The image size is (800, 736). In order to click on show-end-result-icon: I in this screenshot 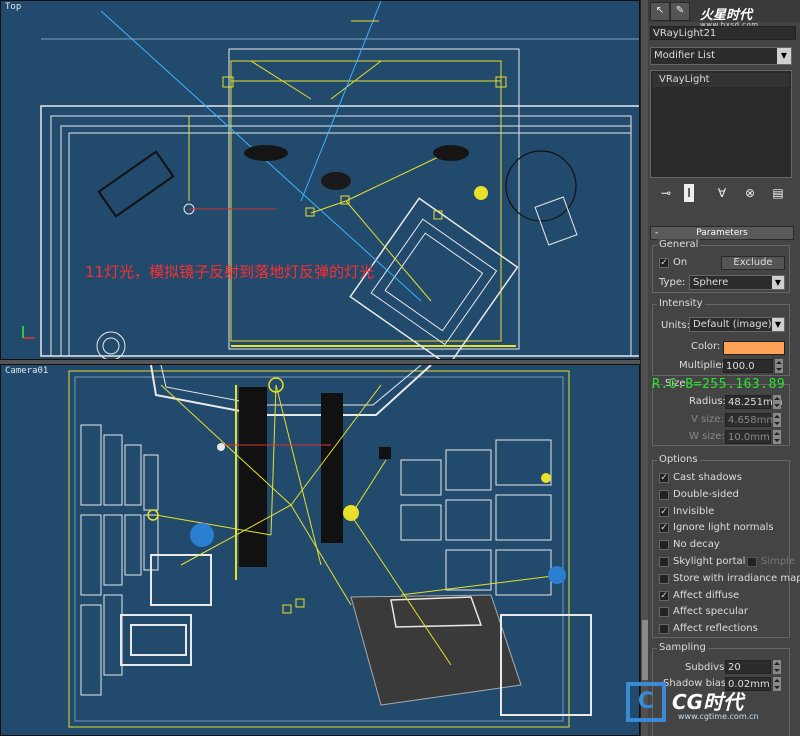, I will do `click(689, 193)`.